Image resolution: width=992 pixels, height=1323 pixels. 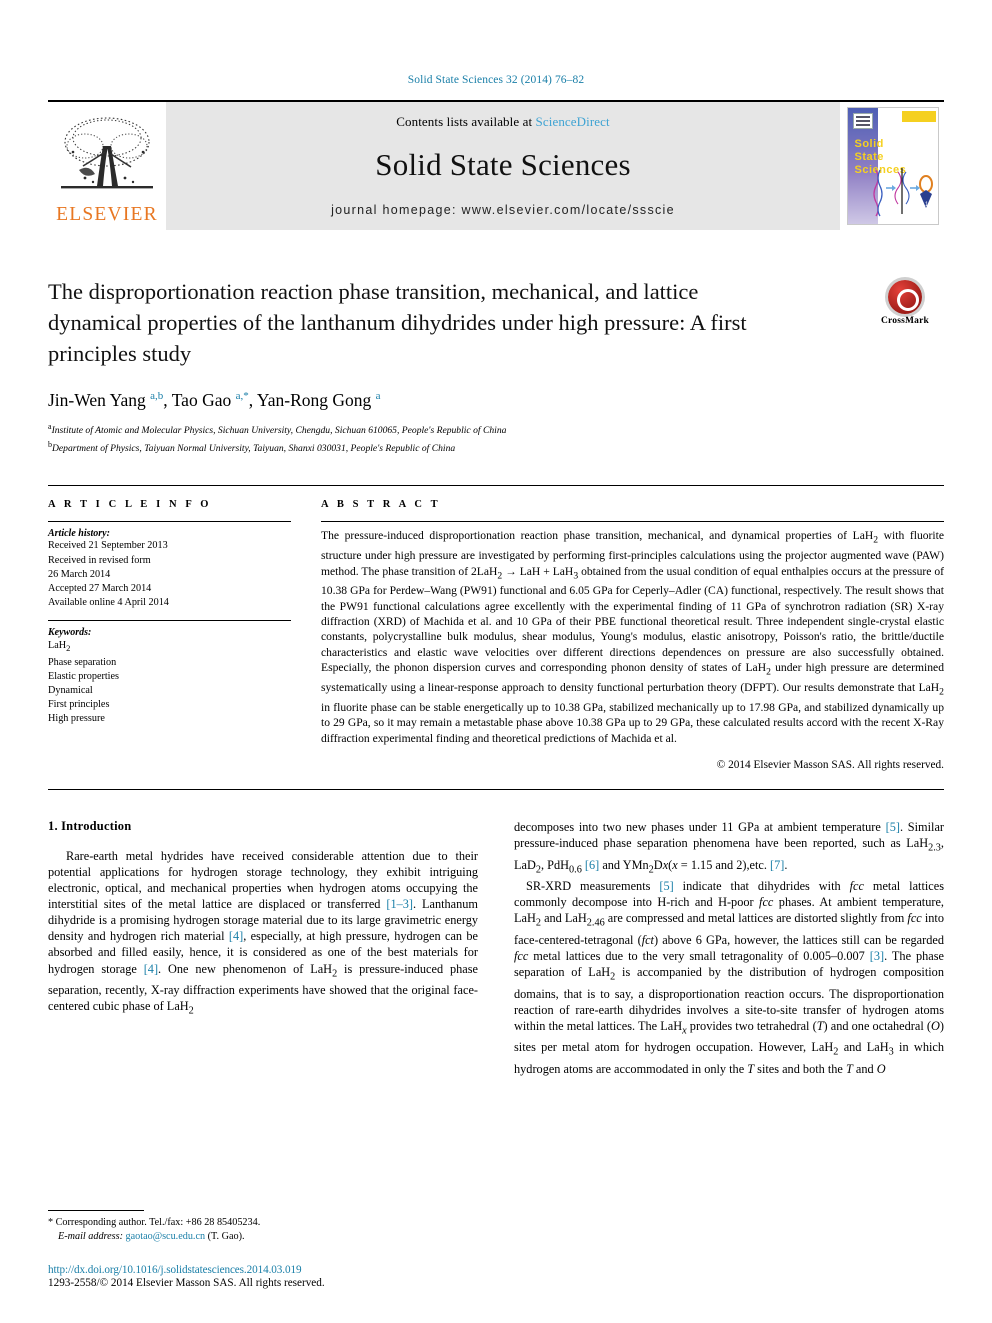 What do you see at coordinates (59, 647) in the screenshot?
I see `keyword-item: LaH2` at bounding box center [59, 647].